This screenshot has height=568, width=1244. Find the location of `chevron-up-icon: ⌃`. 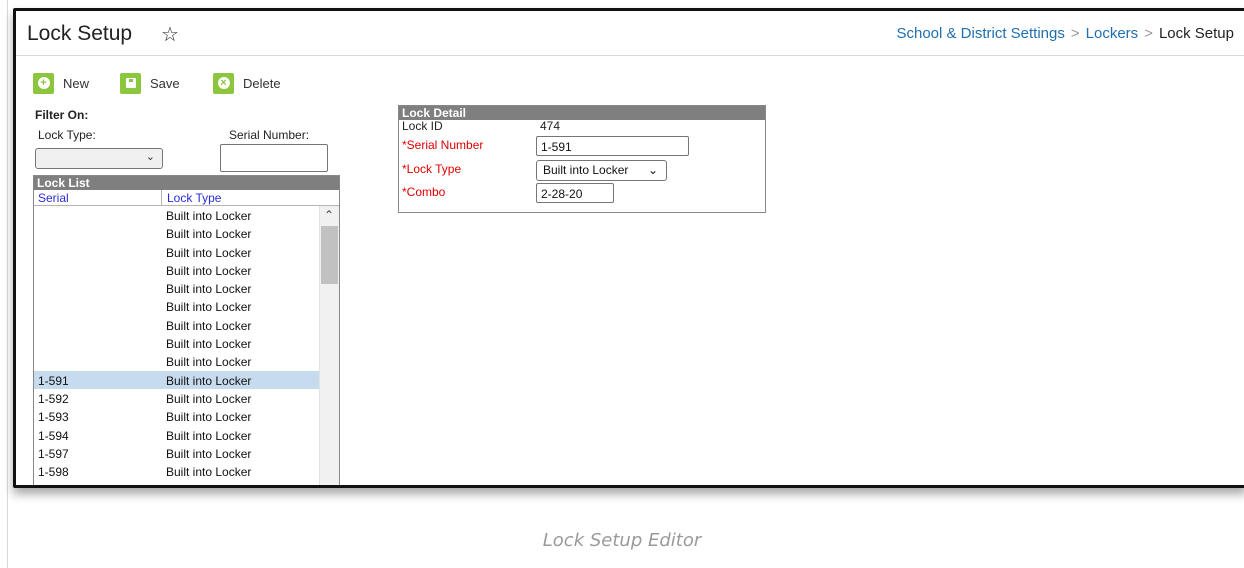

chevron-up-icon: ⌃ is located at coordinates (329, 215).